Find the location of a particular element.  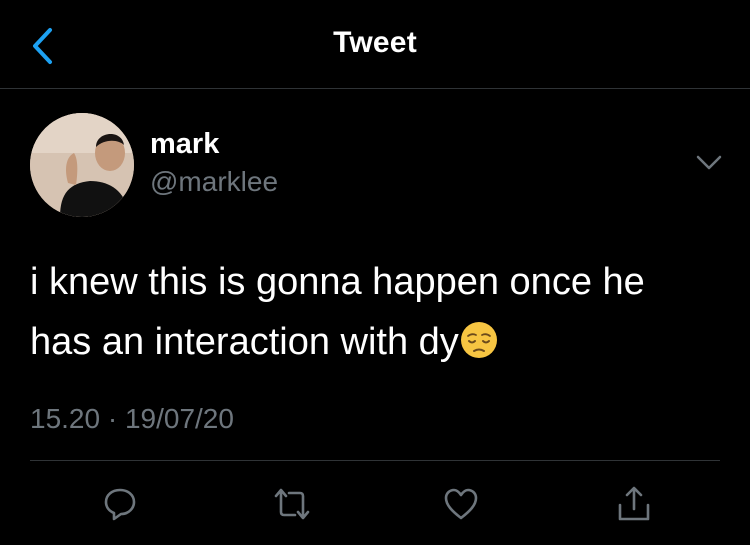

share-icon is located at coordinates (634, 503).